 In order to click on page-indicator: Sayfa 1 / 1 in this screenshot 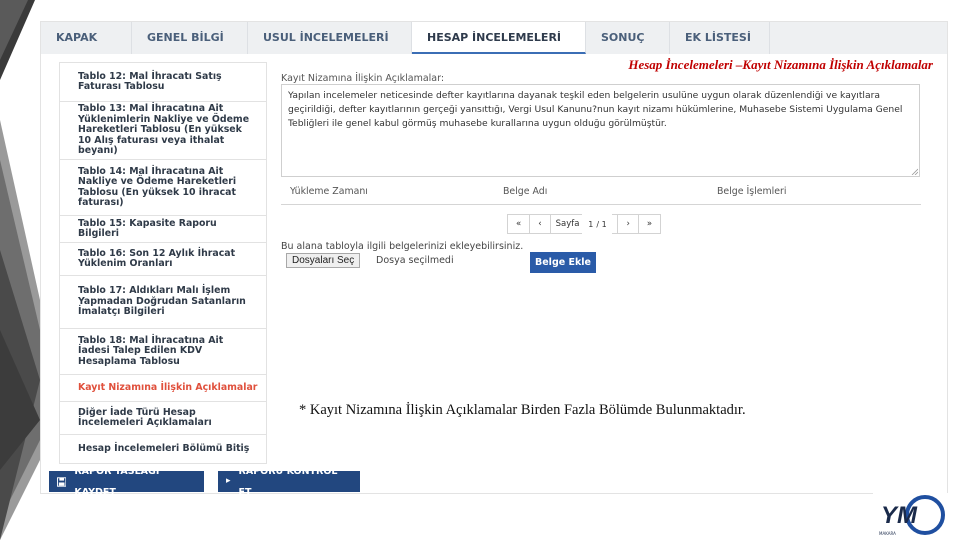, I will do `click(584, 224)`.